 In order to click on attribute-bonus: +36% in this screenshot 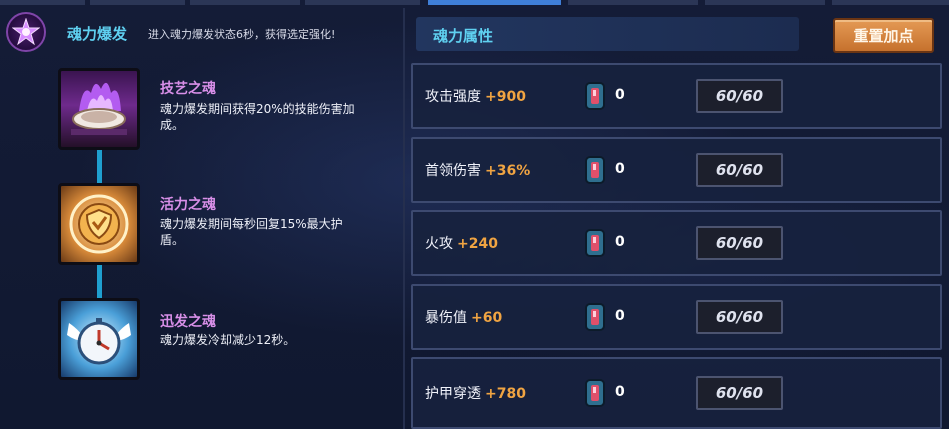, I will do `click(508, 171)`.